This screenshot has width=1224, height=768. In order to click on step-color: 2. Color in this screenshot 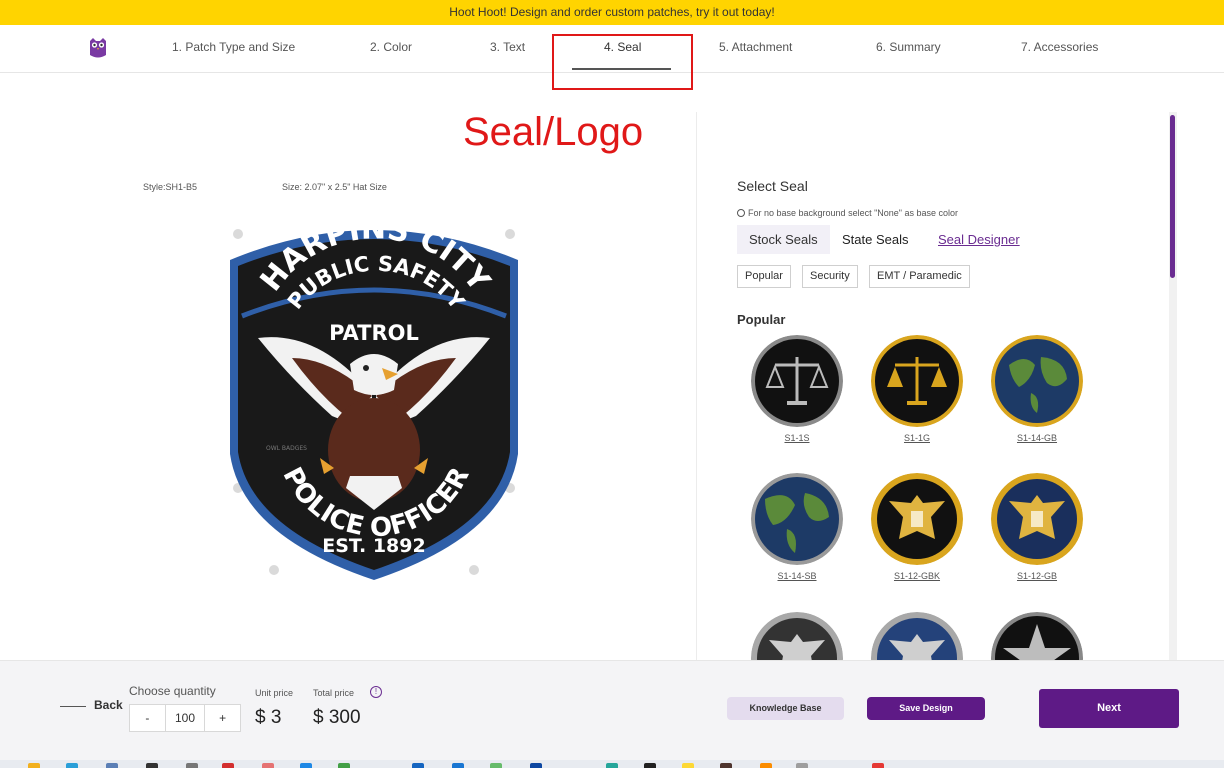, I will do `click(391, 48)`.